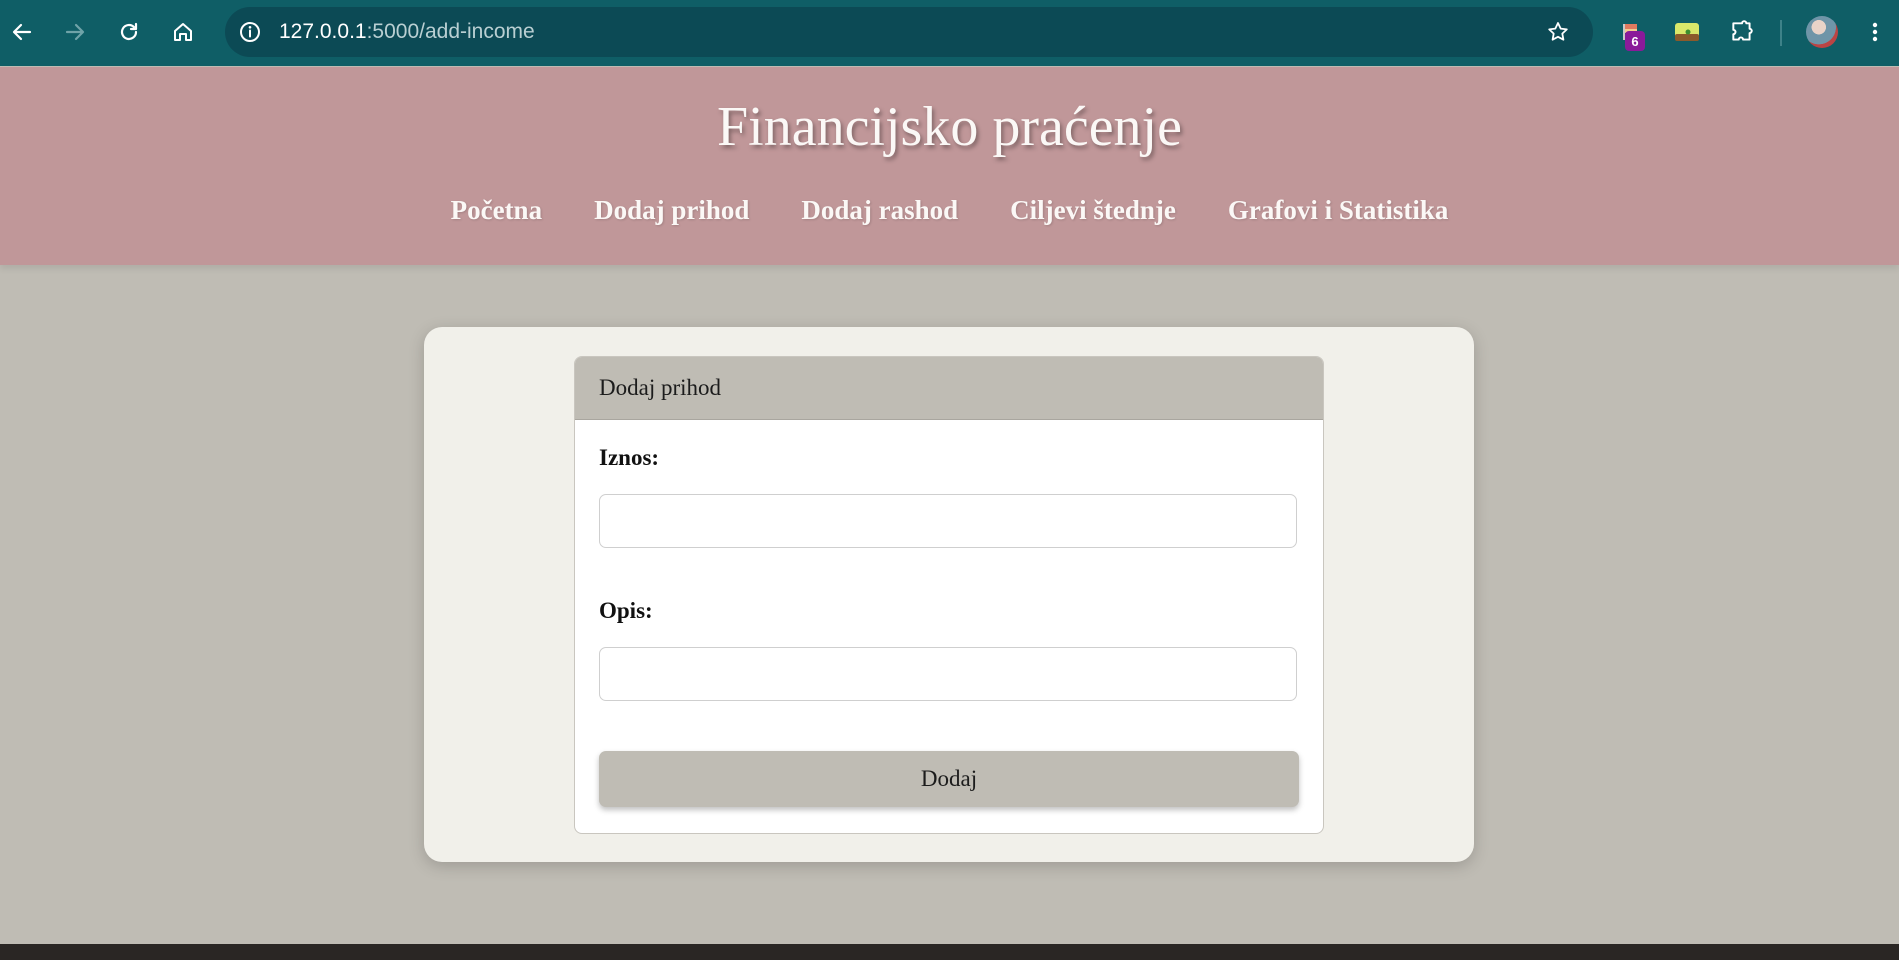  Describe the element at coordinates (949, 952) in the screenshot. I see `os-taskbar` at that location.